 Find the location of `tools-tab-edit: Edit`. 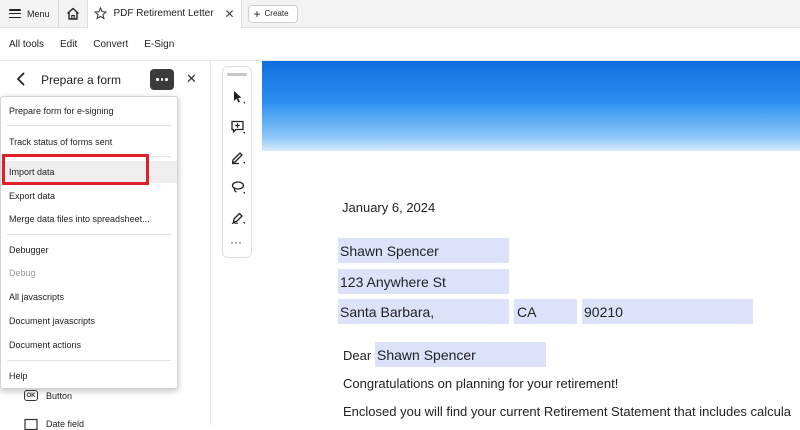

tools-tab-edit: Edit is located at coordinates (68, 44).